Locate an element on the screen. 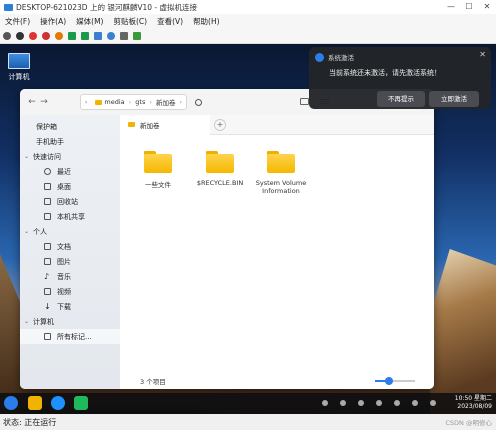  minimize-button: — is located at coordinates (451, 7).